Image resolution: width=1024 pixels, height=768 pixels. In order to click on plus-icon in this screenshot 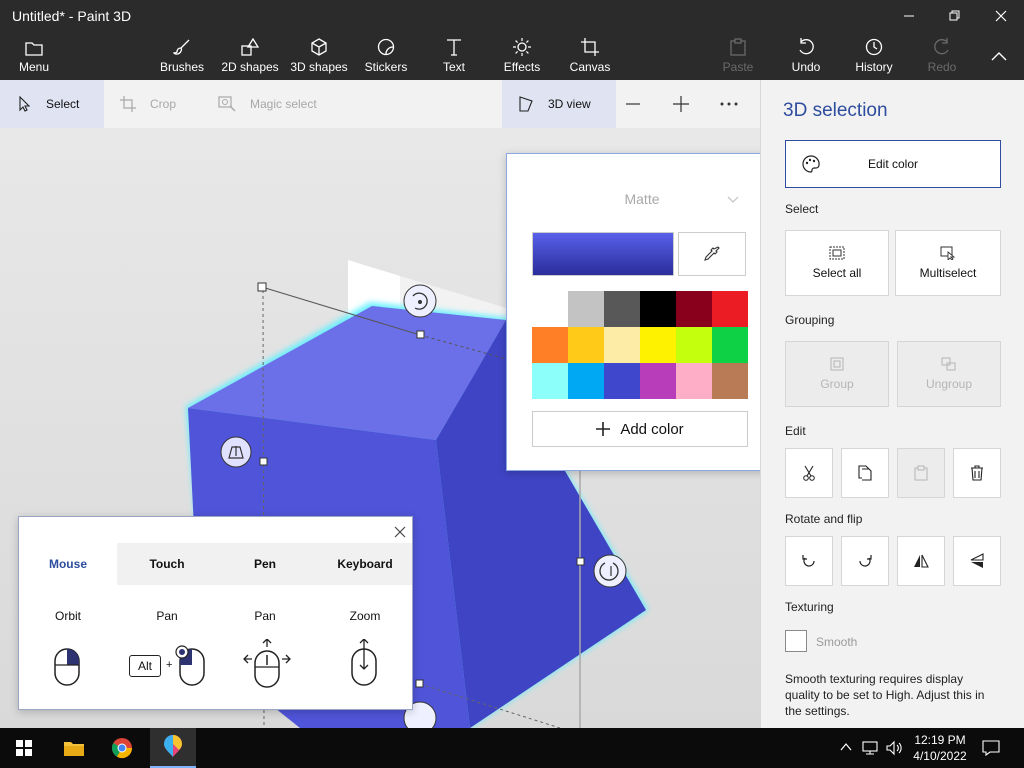, I will do `click(603, 429)`.